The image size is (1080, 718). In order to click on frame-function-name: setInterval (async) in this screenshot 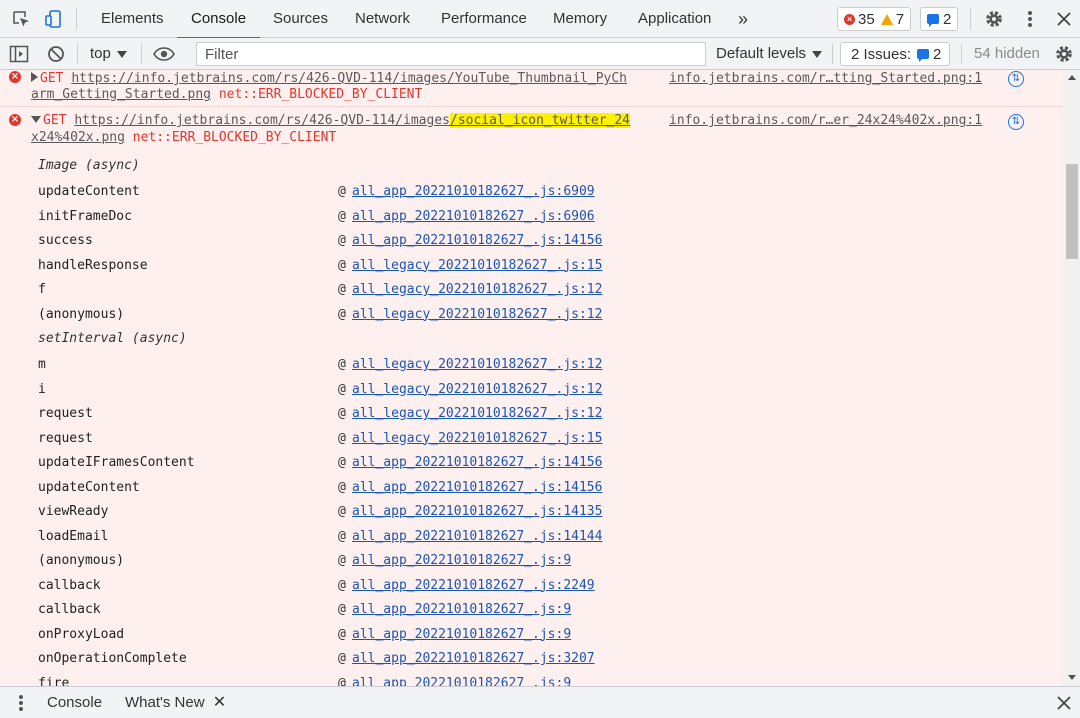, I will do `click(112, 338)`.